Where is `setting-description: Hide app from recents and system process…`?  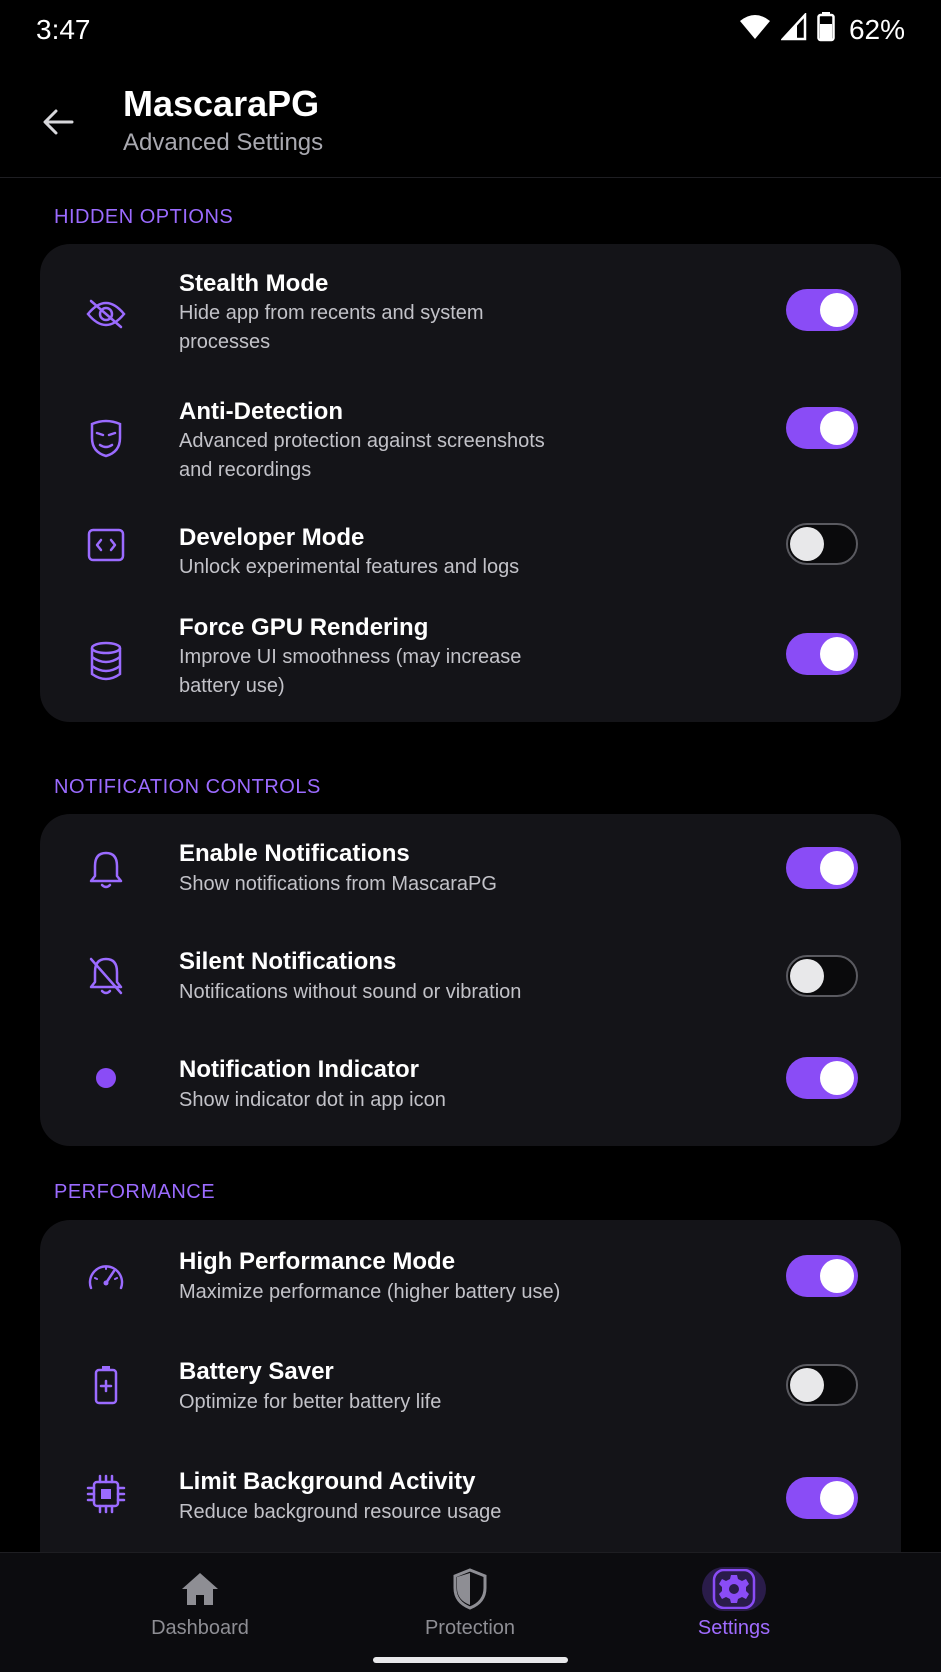 setting-description: Hide app from recents and system process… is located at coordinates (331, 327).